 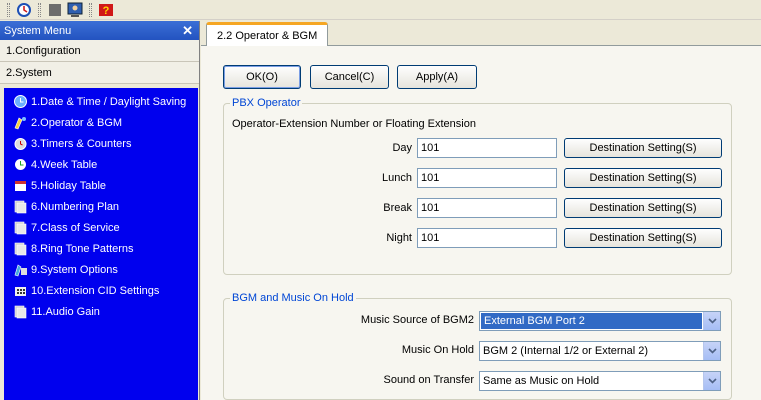 I want to click on break-label: Break, so click(x=397, y=208).